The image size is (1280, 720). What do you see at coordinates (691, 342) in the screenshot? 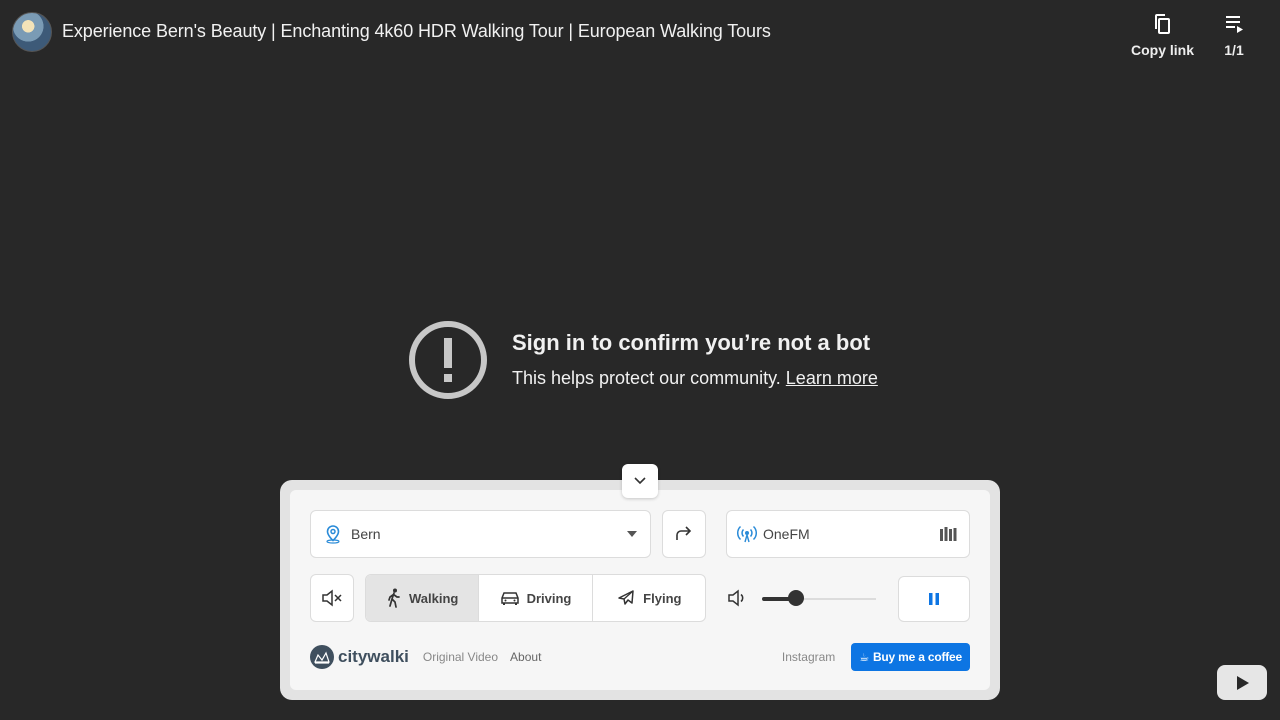
I see `error-title: Sign in to confirm you’re not a bot` at bounding box center [691, 342].